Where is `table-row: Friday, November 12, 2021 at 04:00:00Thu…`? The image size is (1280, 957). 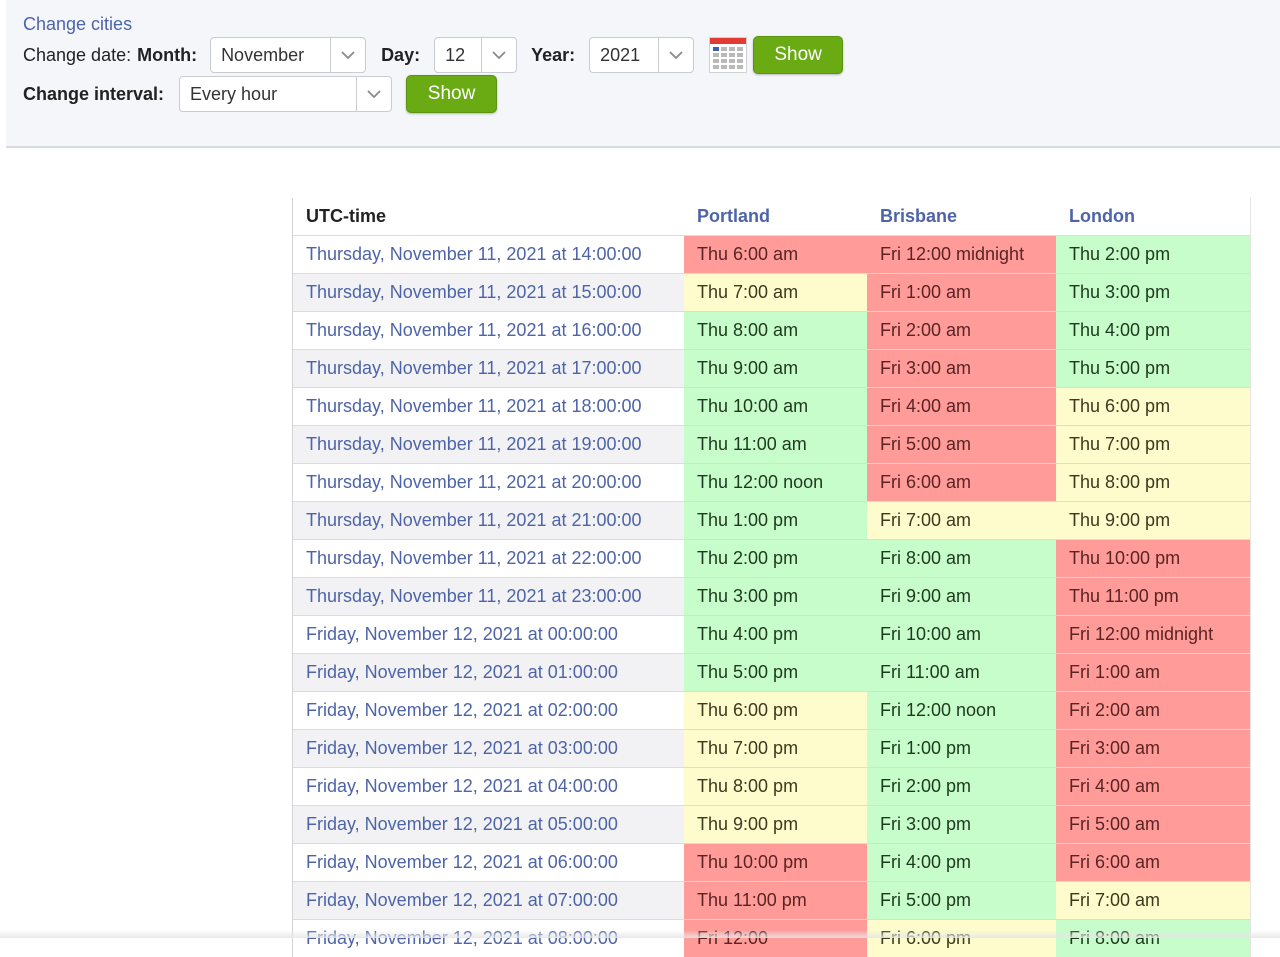
table-row: Friday, November 12, 2021 at 04:00:00Thu… is located at coordinates (771, 787).